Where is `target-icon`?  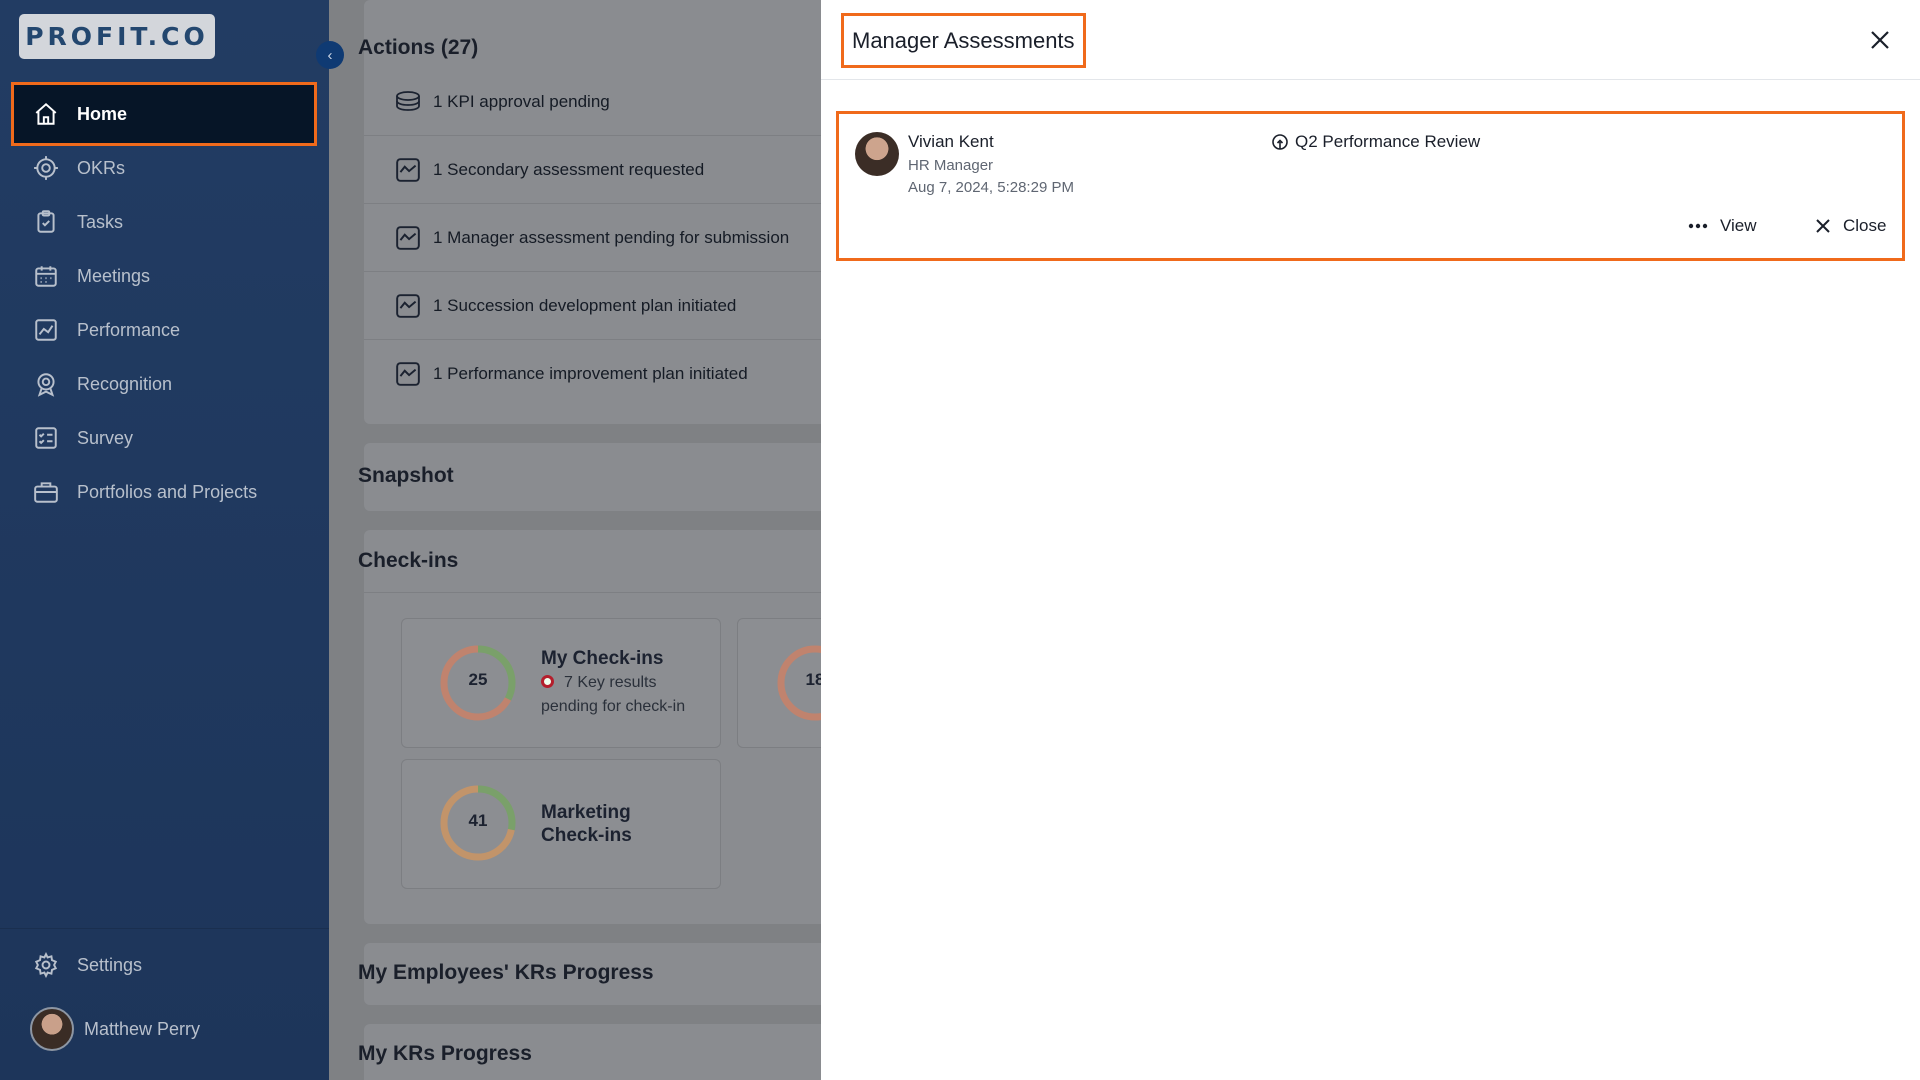 target-icon is located at coordinates (46, 168).